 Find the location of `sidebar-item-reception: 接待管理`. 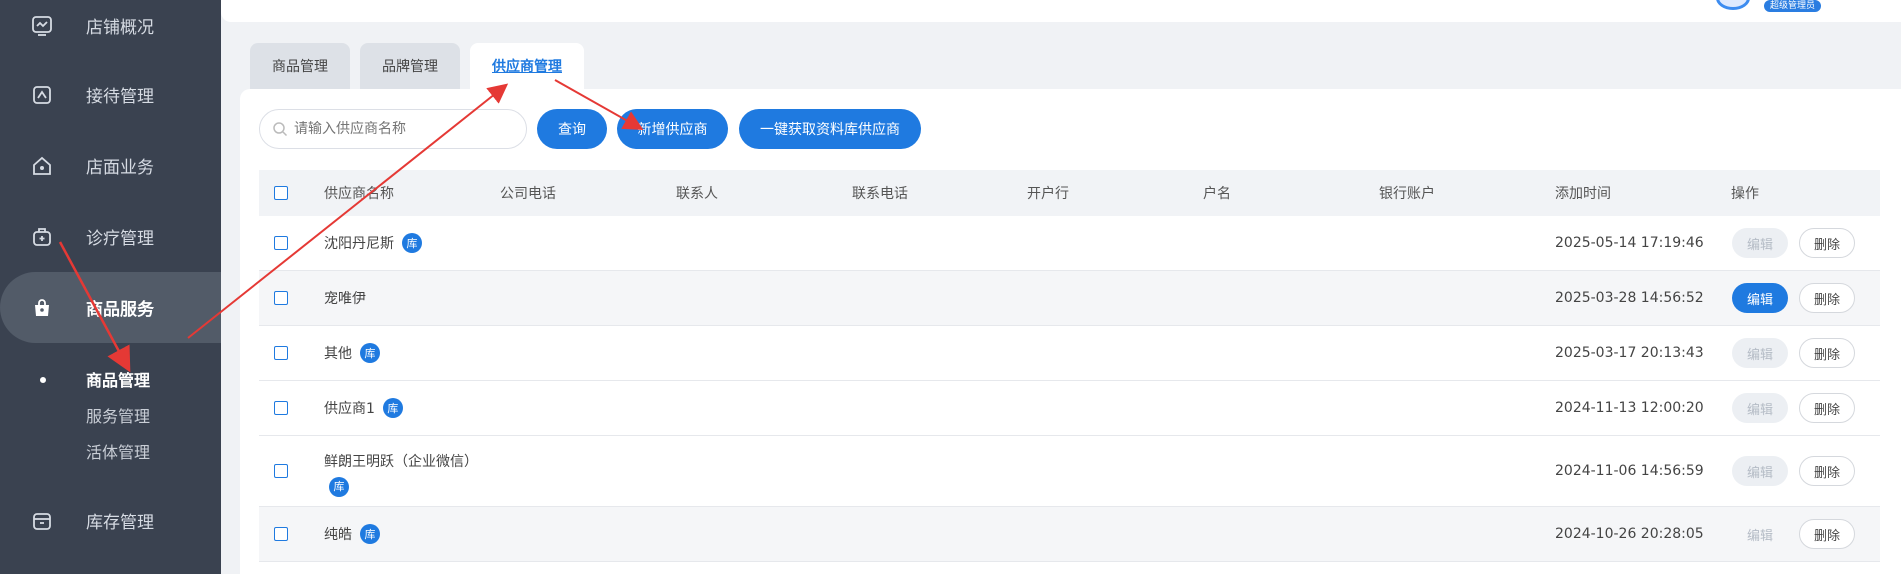

sidebar-item-reception: 接待管理 is located at coordinates (110, 94).